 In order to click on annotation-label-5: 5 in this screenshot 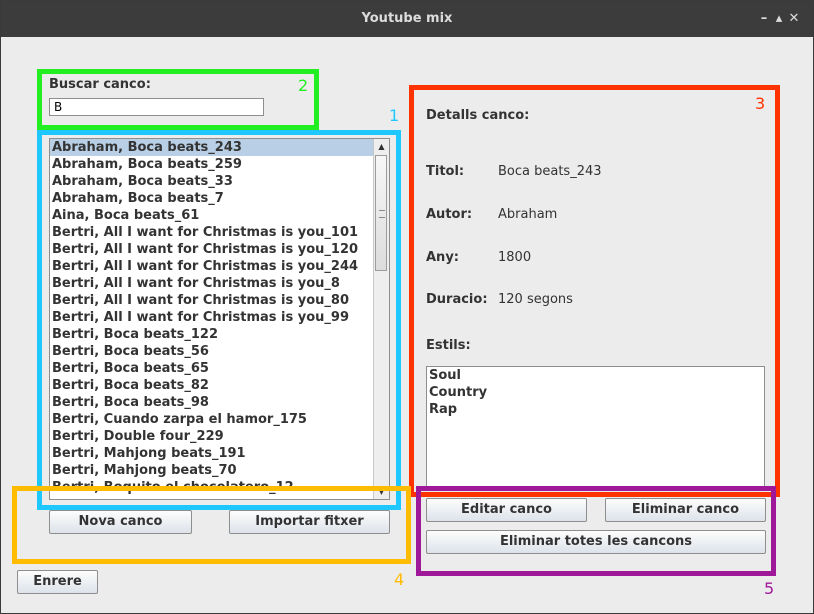, I will do `click(769, 588)`.